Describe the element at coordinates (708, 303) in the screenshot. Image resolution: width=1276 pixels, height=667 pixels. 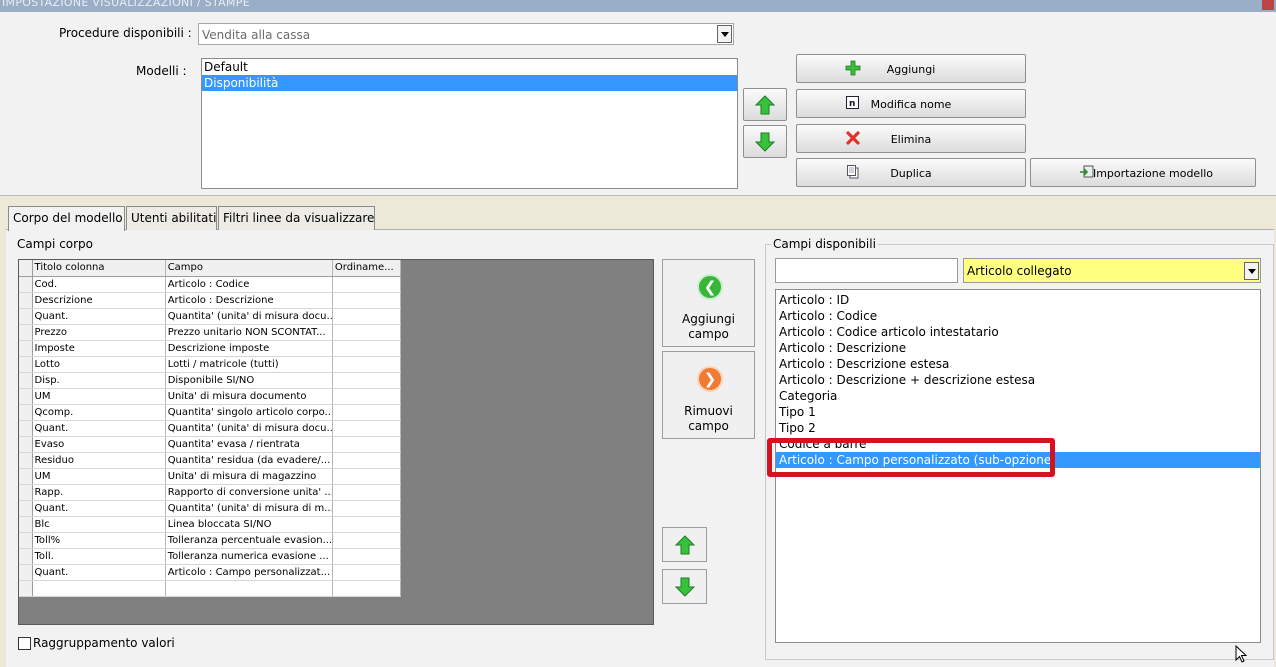
I see `aggiungi-campo-button: ❮ Aggiungi campo` at that location.